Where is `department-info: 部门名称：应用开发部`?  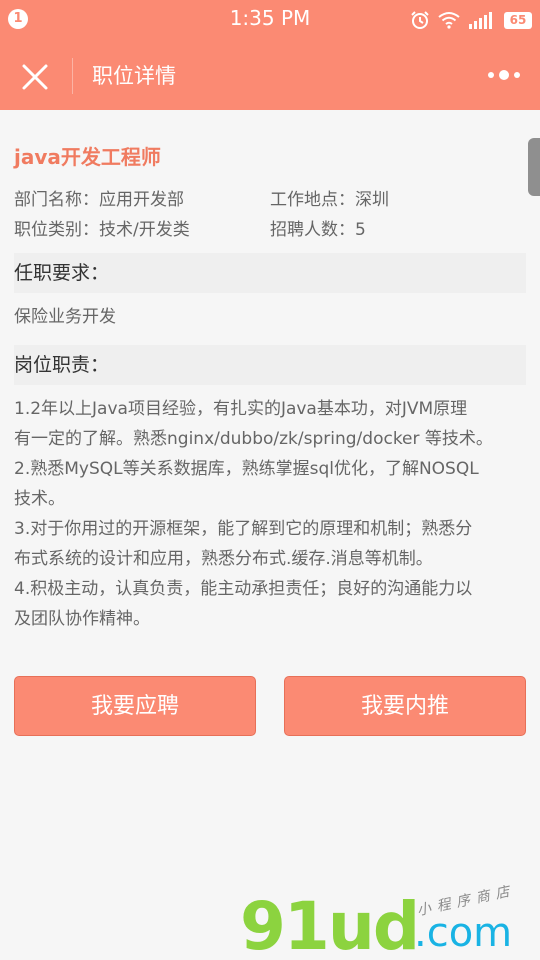 department-info: 部门名称：应用开发部 is located at coordinates (99, 200).